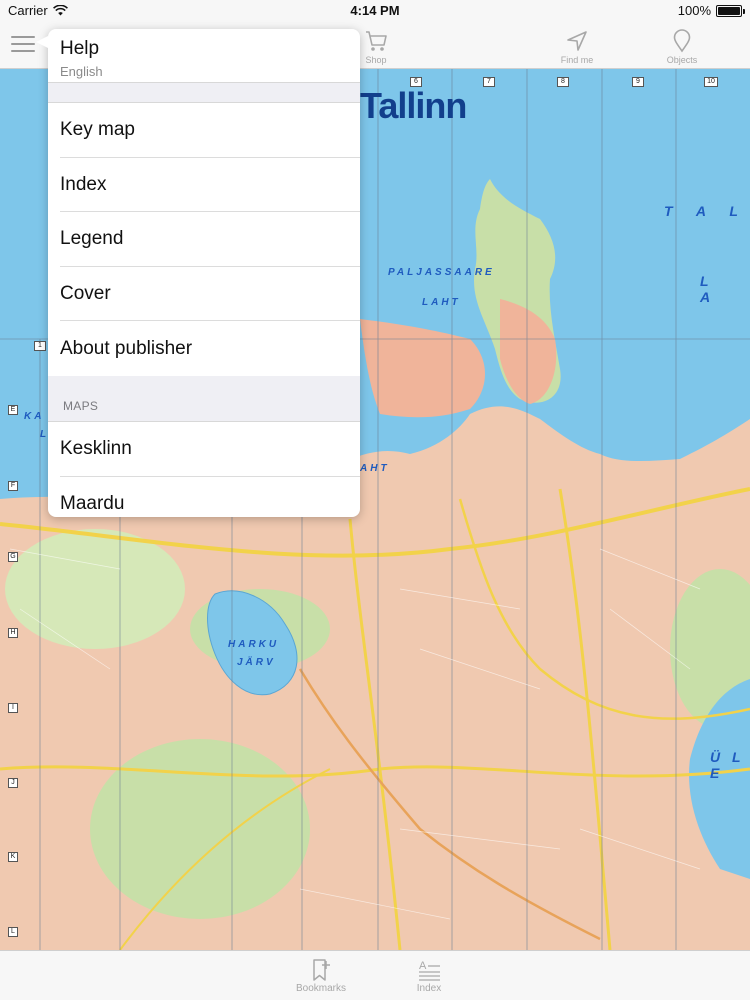 This screenshot has width=750, height=1000. I want to click on menu-item-map-kesklinn: Kesklinn, so click(204, 449).